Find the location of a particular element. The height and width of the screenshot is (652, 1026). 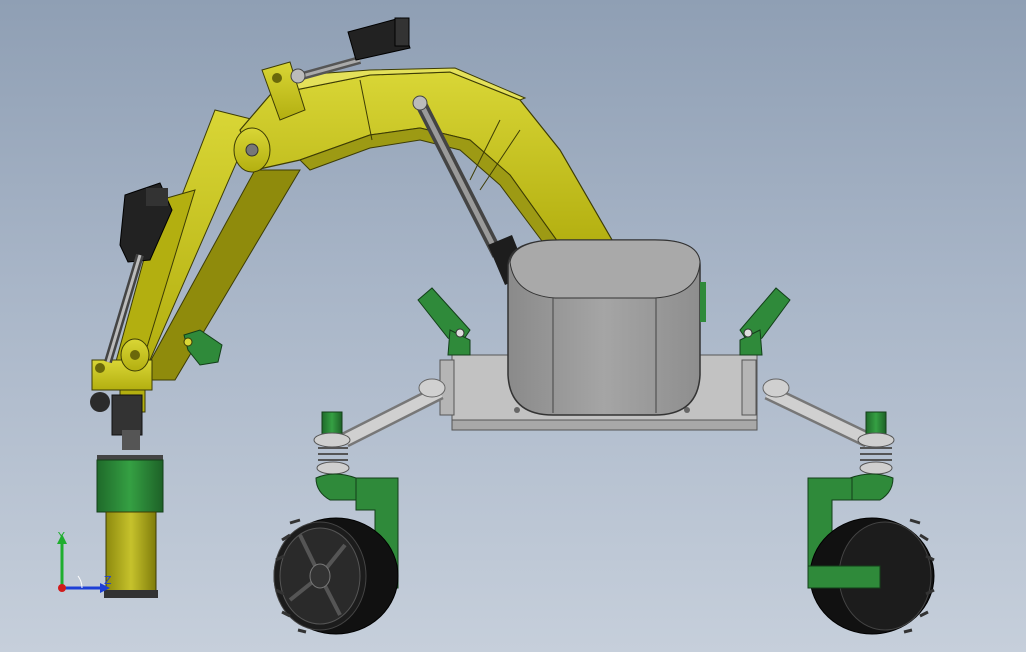

z-axis-label: Z is located at coordinates (108, 580).